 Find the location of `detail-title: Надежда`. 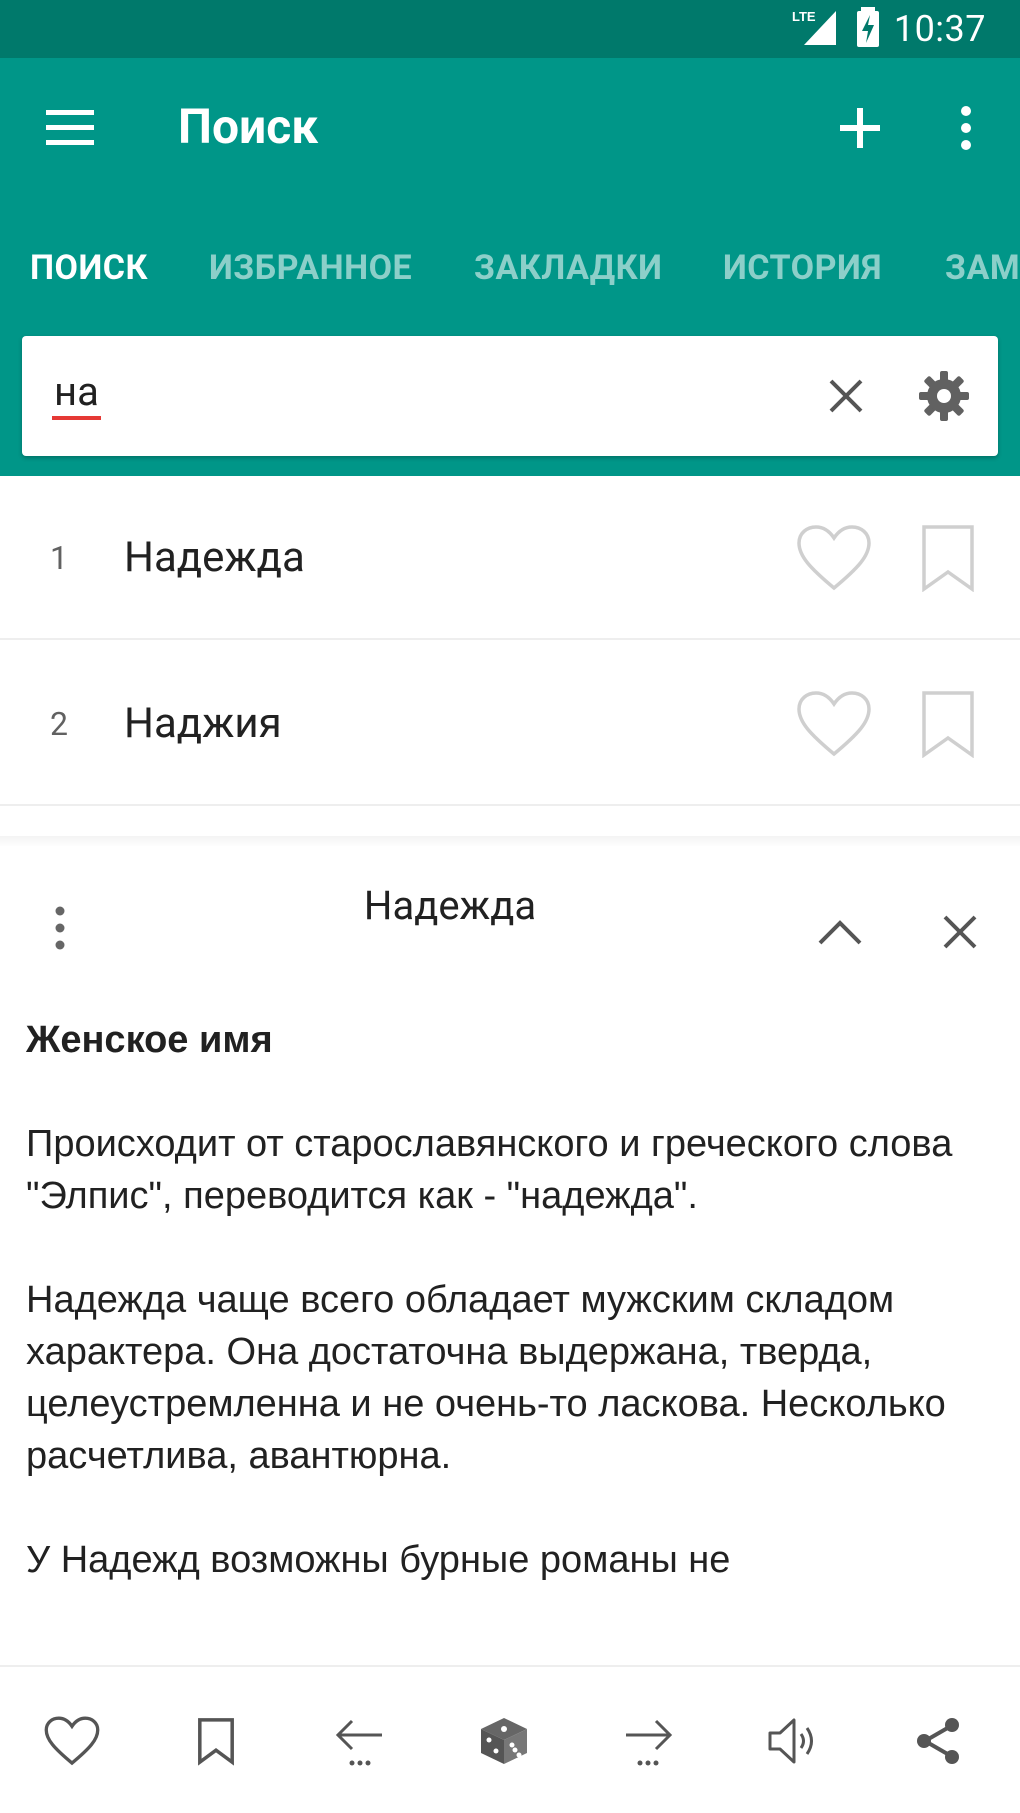

detail-title: Надежда is located at coordinates (450, 905).